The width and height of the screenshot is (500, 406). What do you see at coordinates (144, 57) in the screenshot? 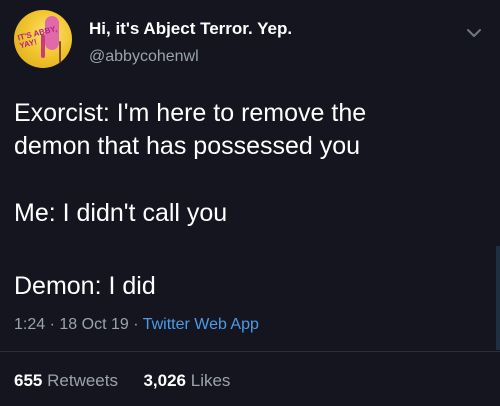
I see `user-handle: @abbycohenwl` at bounding box center [144, 57].